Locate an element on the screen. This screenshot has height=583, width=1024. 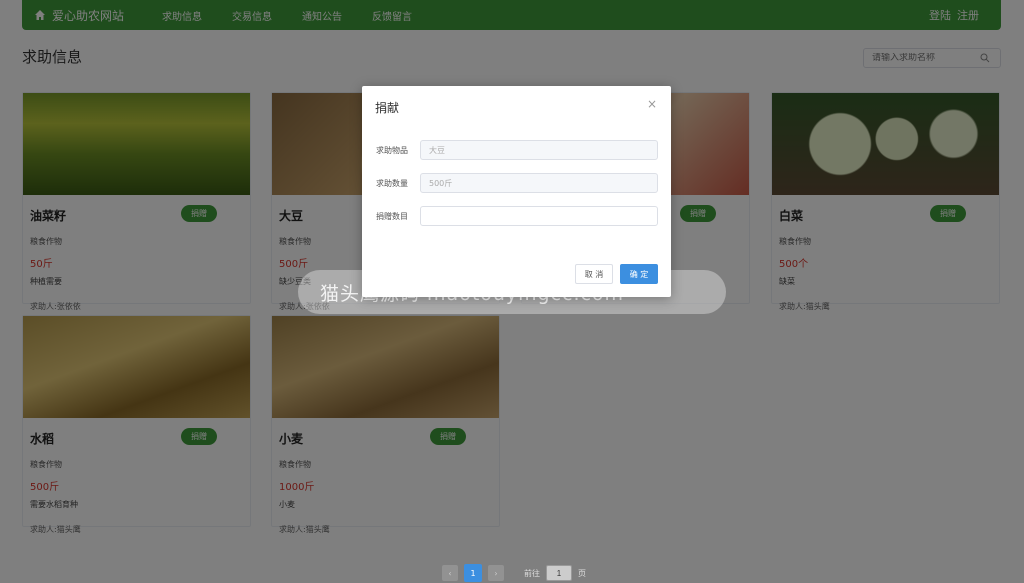
item-input is located at coordinates (539, 150).